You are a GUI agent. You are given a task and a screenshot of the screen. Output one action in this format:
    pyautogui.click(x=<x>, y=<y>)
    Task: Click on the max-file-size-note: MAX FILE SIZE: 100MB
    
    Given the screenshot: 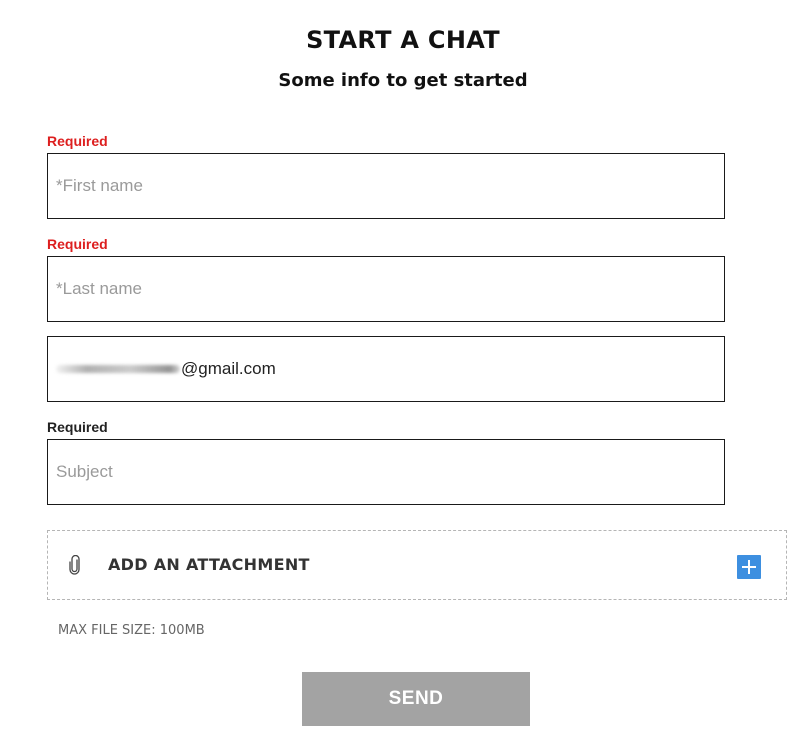 What is the action you would take?
    pyautogui.click(x=131, y=630)
    